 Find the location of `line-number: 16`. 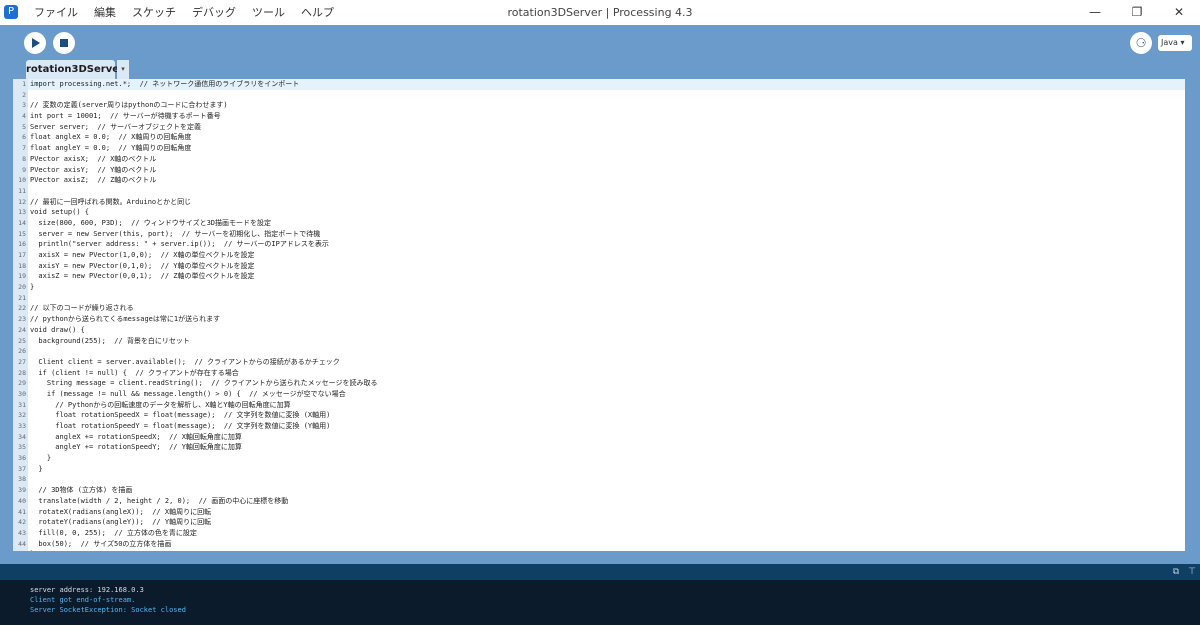

line-number: 16 is located at coordinates (22, 244).